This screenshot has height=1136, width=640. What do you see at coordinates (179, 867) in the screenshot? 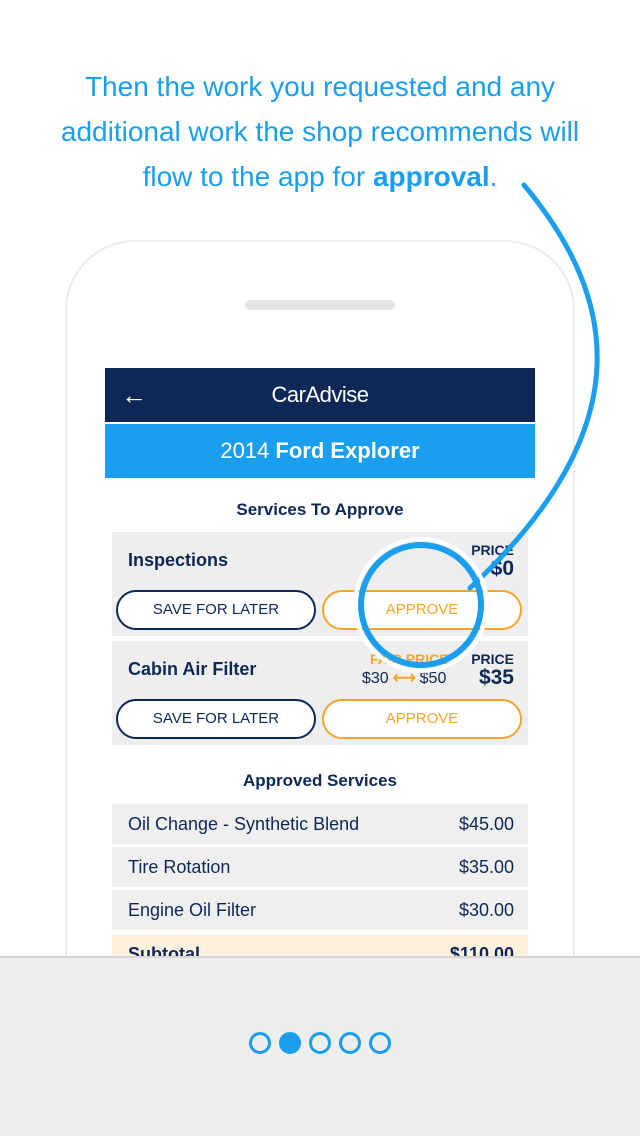
I see `approved-service-name: Tire Rotation` at bounding box center [179, 867].